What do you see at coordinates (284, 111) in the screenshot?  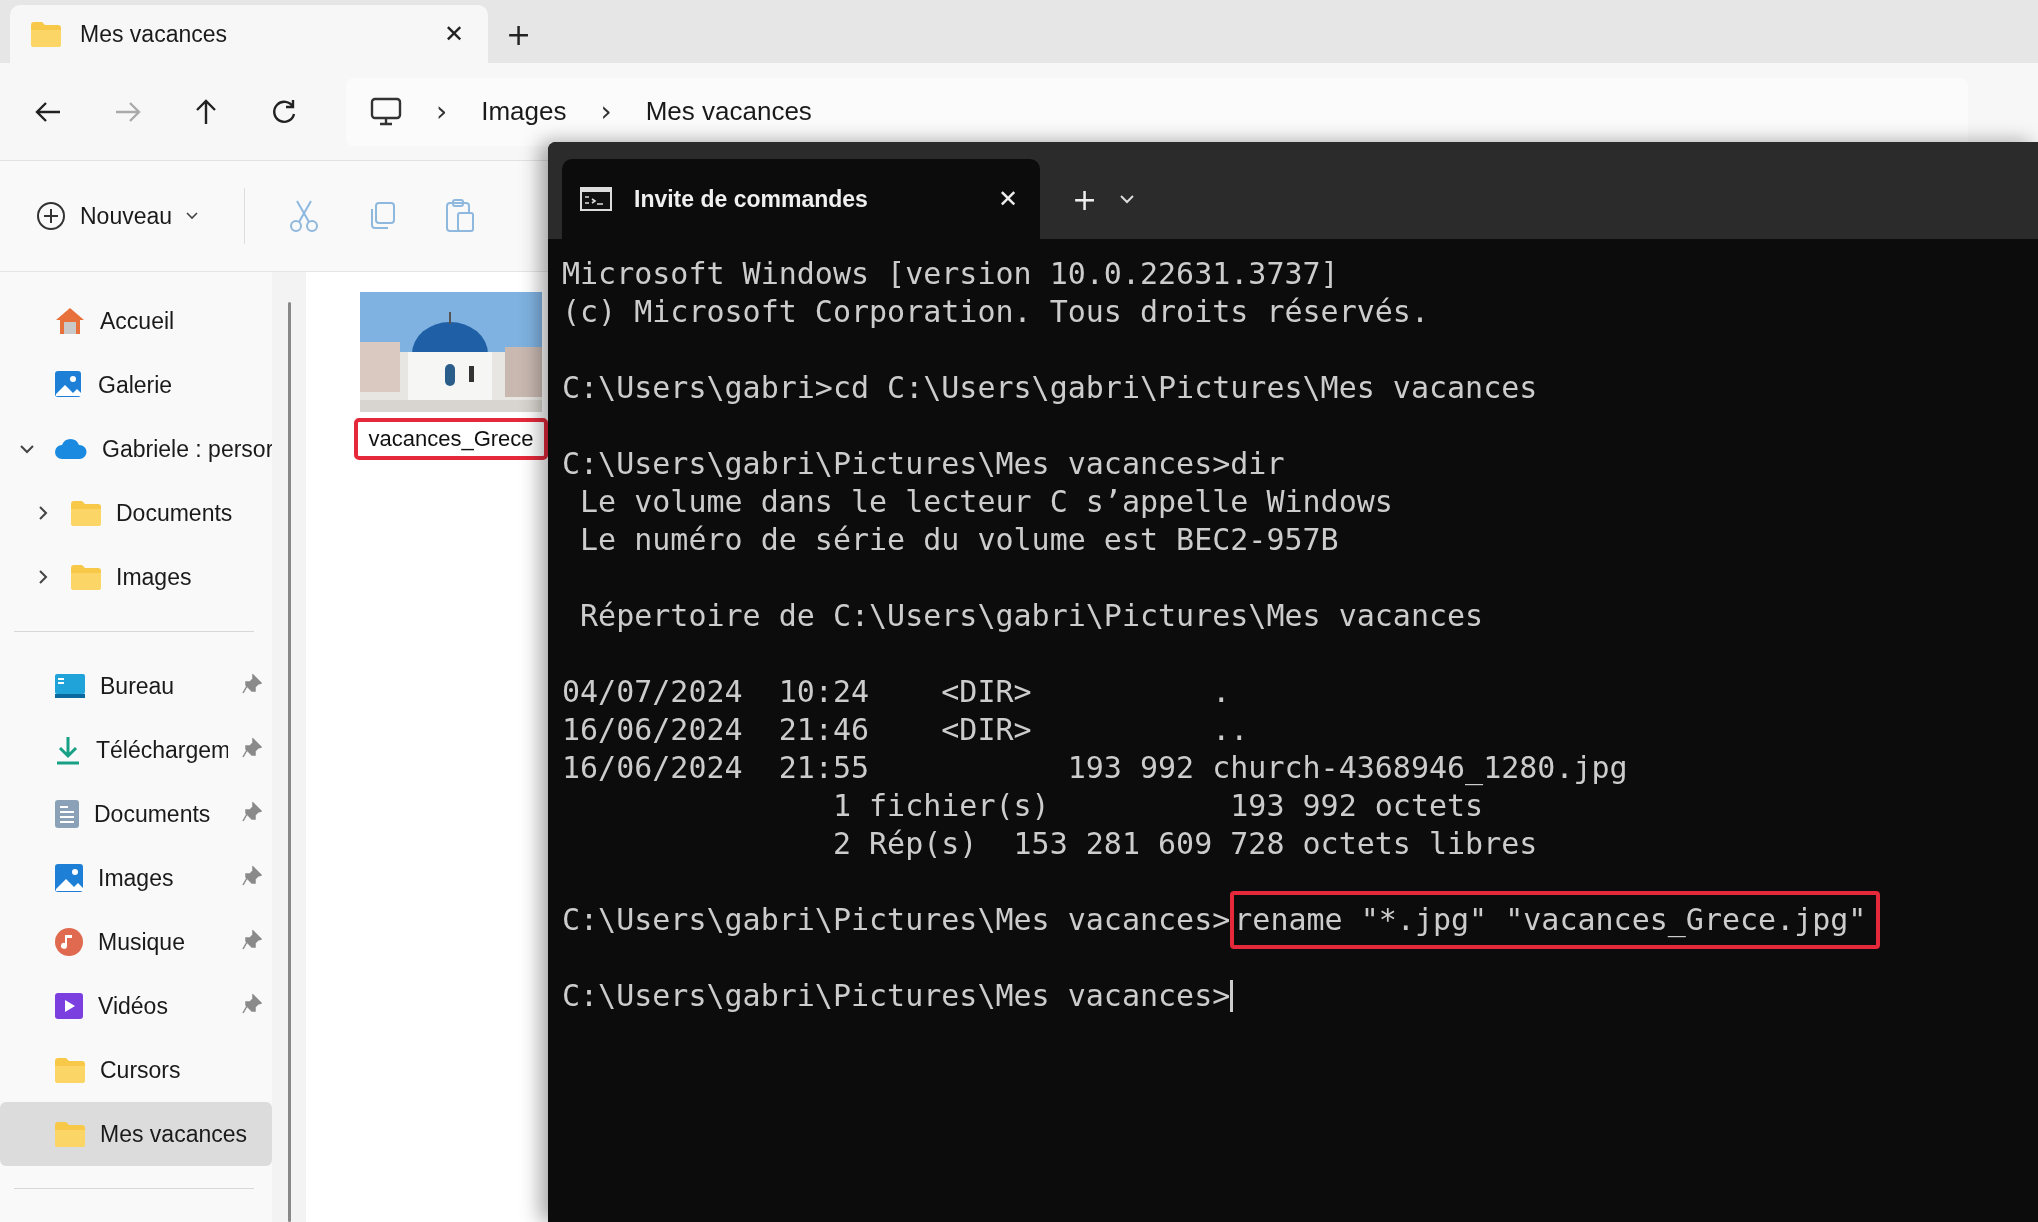 I see `refresh-icon` at bounding box center [284, 111].